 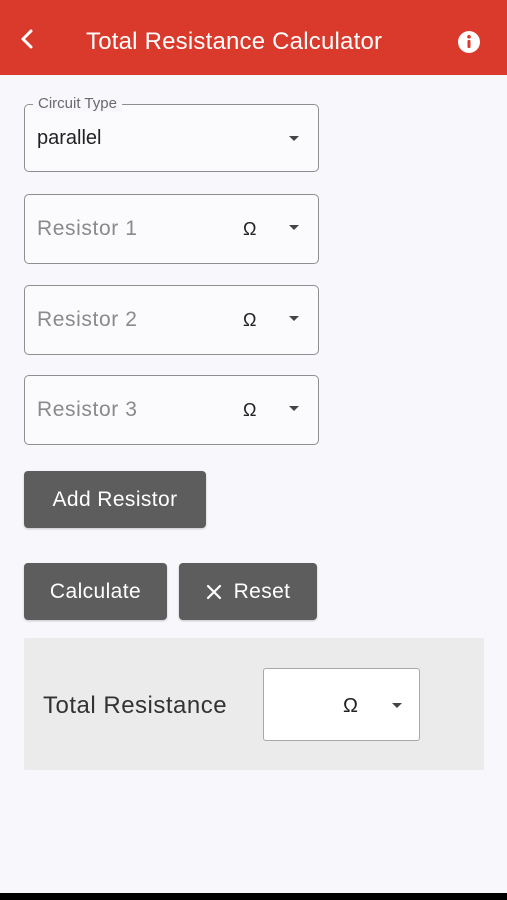 I want to click on total-resistance-label: Total Resistance, so click(x=135, y=705).